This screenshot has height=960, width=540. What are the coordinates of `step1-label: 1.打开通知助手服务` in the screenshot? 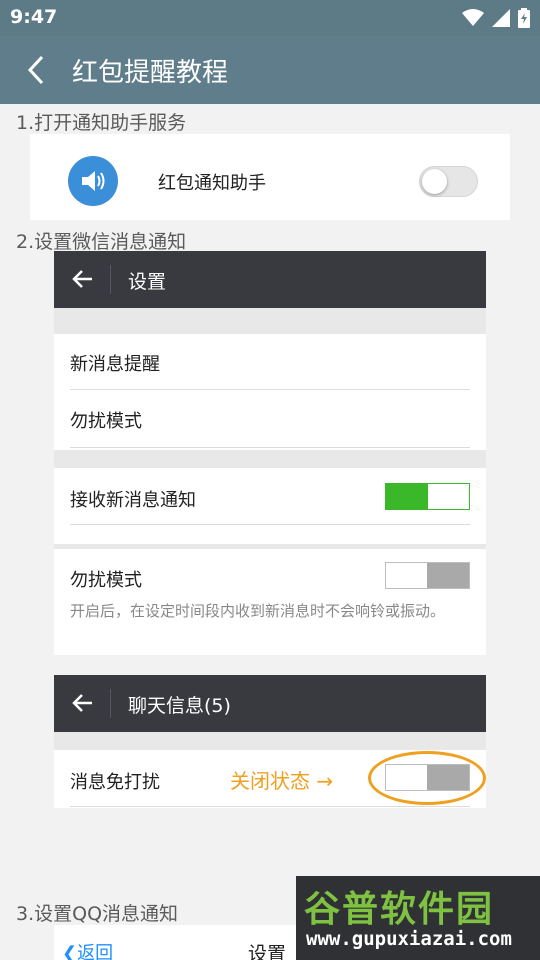 It's located at (101, 123).